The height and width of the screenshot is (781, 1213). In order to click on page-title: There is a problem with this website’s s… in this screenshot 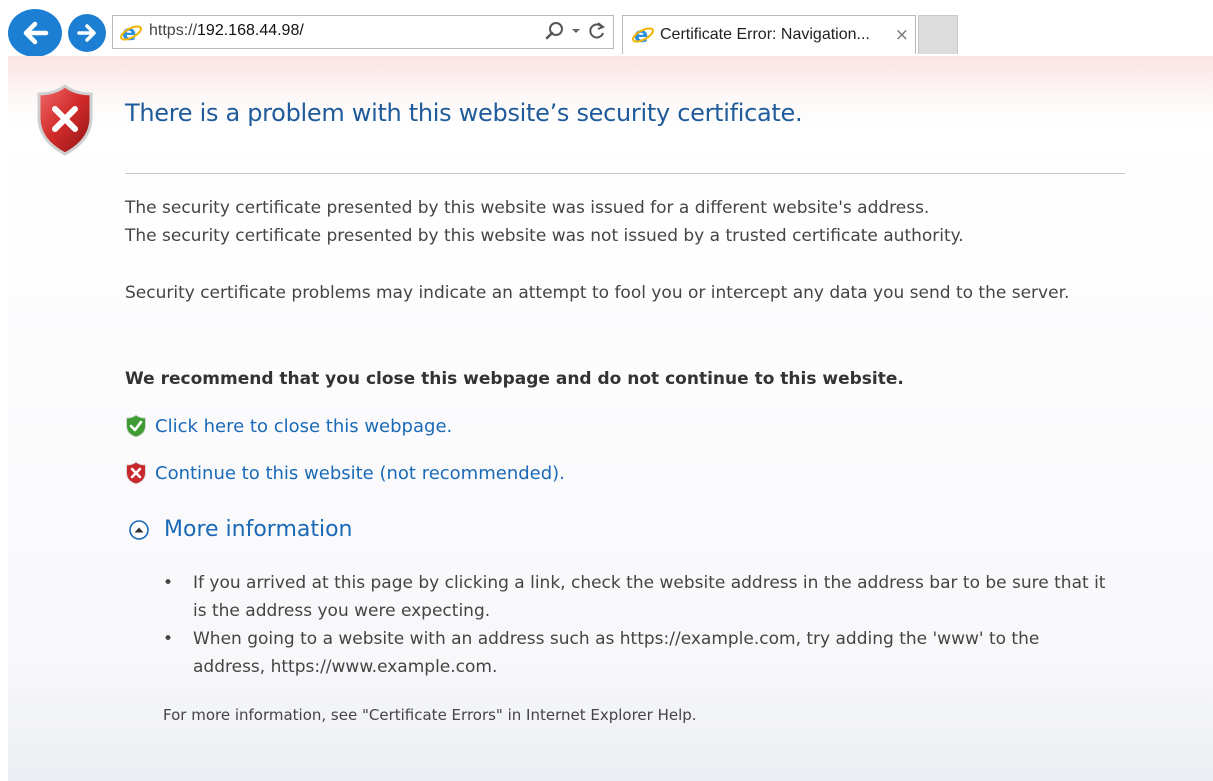, I will do `click(464, 113)`.